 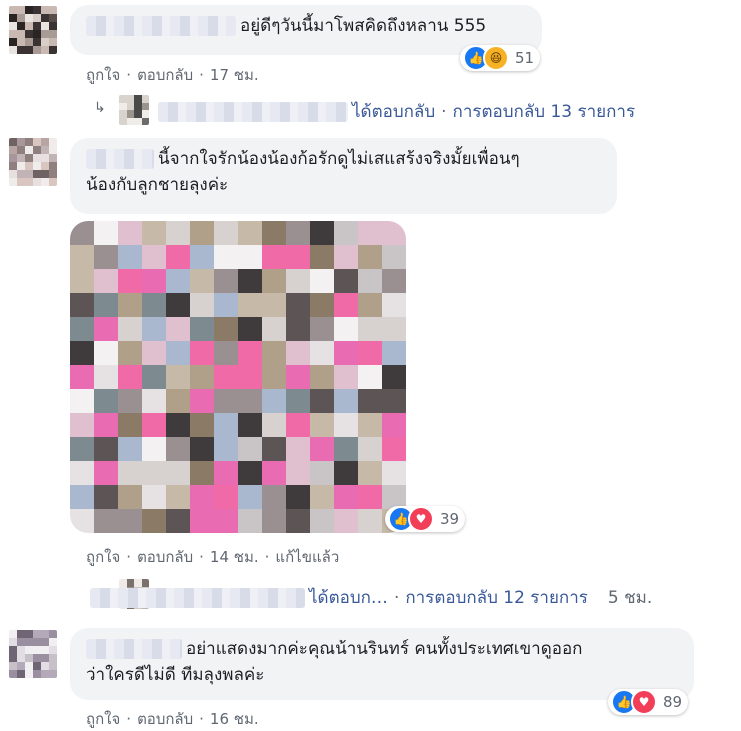 I want to click on replies-summary: ได้ตอบกลับ · การตอบกลับ 13 รายการ, so click(x=396, y=111).